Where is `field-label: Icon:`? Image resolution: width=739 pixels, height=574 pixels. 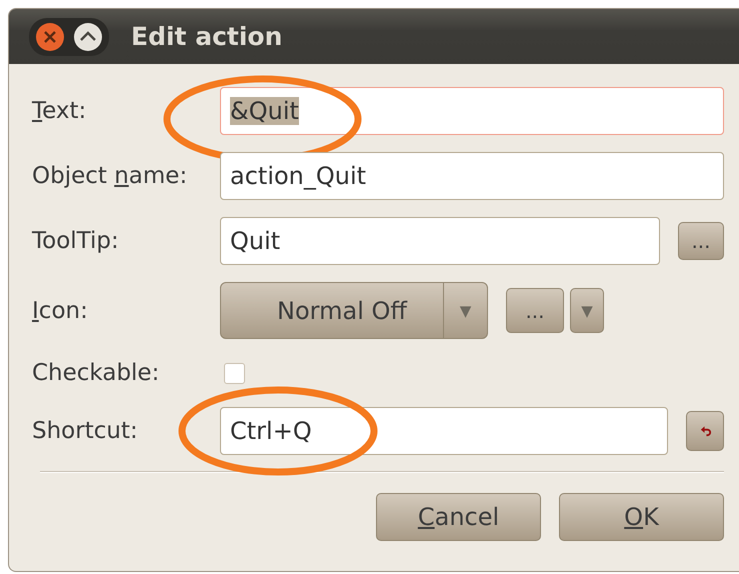 field-label: Icon: is located at coordinates (60, 311).